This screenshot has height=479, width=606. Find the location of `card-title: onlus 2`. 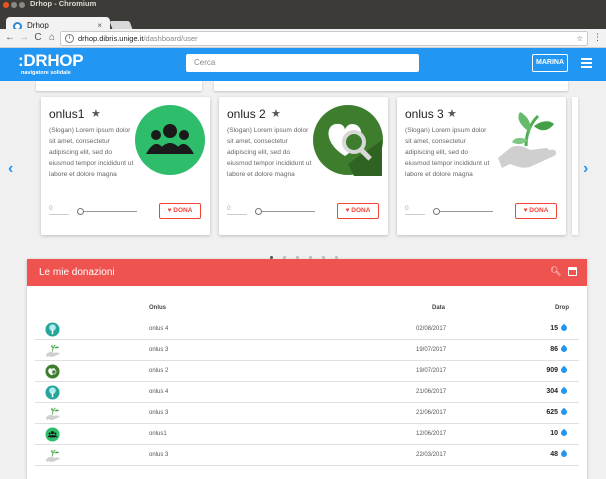

card-title: onlus 2 is located at coordinates (246, 114).